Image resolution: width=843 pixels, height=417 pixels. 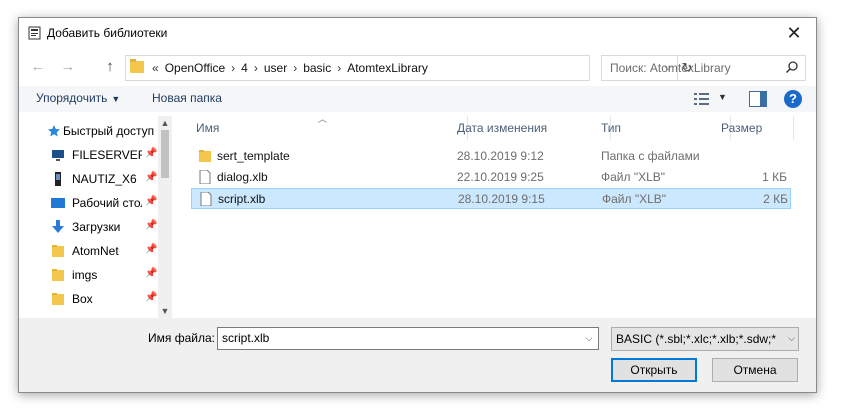 I want to click on search-input: Поиск: AtomtexLibrary, so click(x=670, y=68).